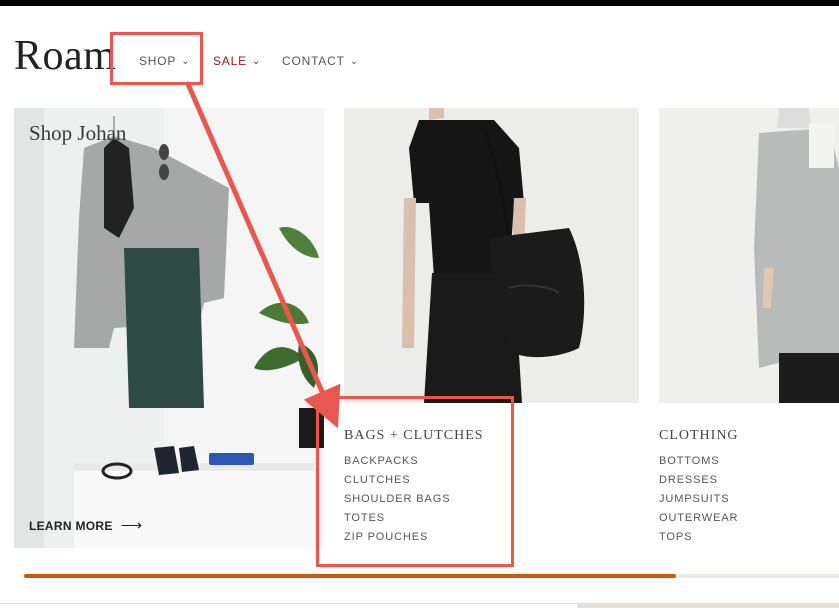  I want to click on clothing-photo, so click(749, 255).